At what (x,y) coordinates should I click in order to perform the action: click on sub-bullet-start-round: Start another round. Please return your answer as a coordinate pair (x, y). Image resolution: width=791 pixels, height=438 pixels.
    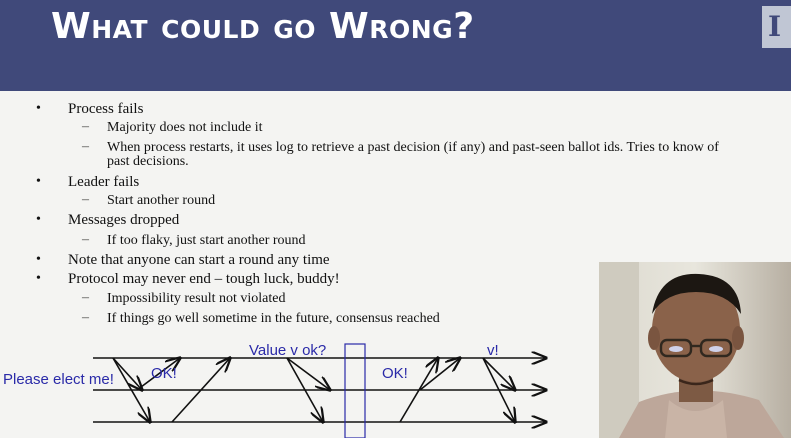
    Looking at the image, I should click on (161, 200).